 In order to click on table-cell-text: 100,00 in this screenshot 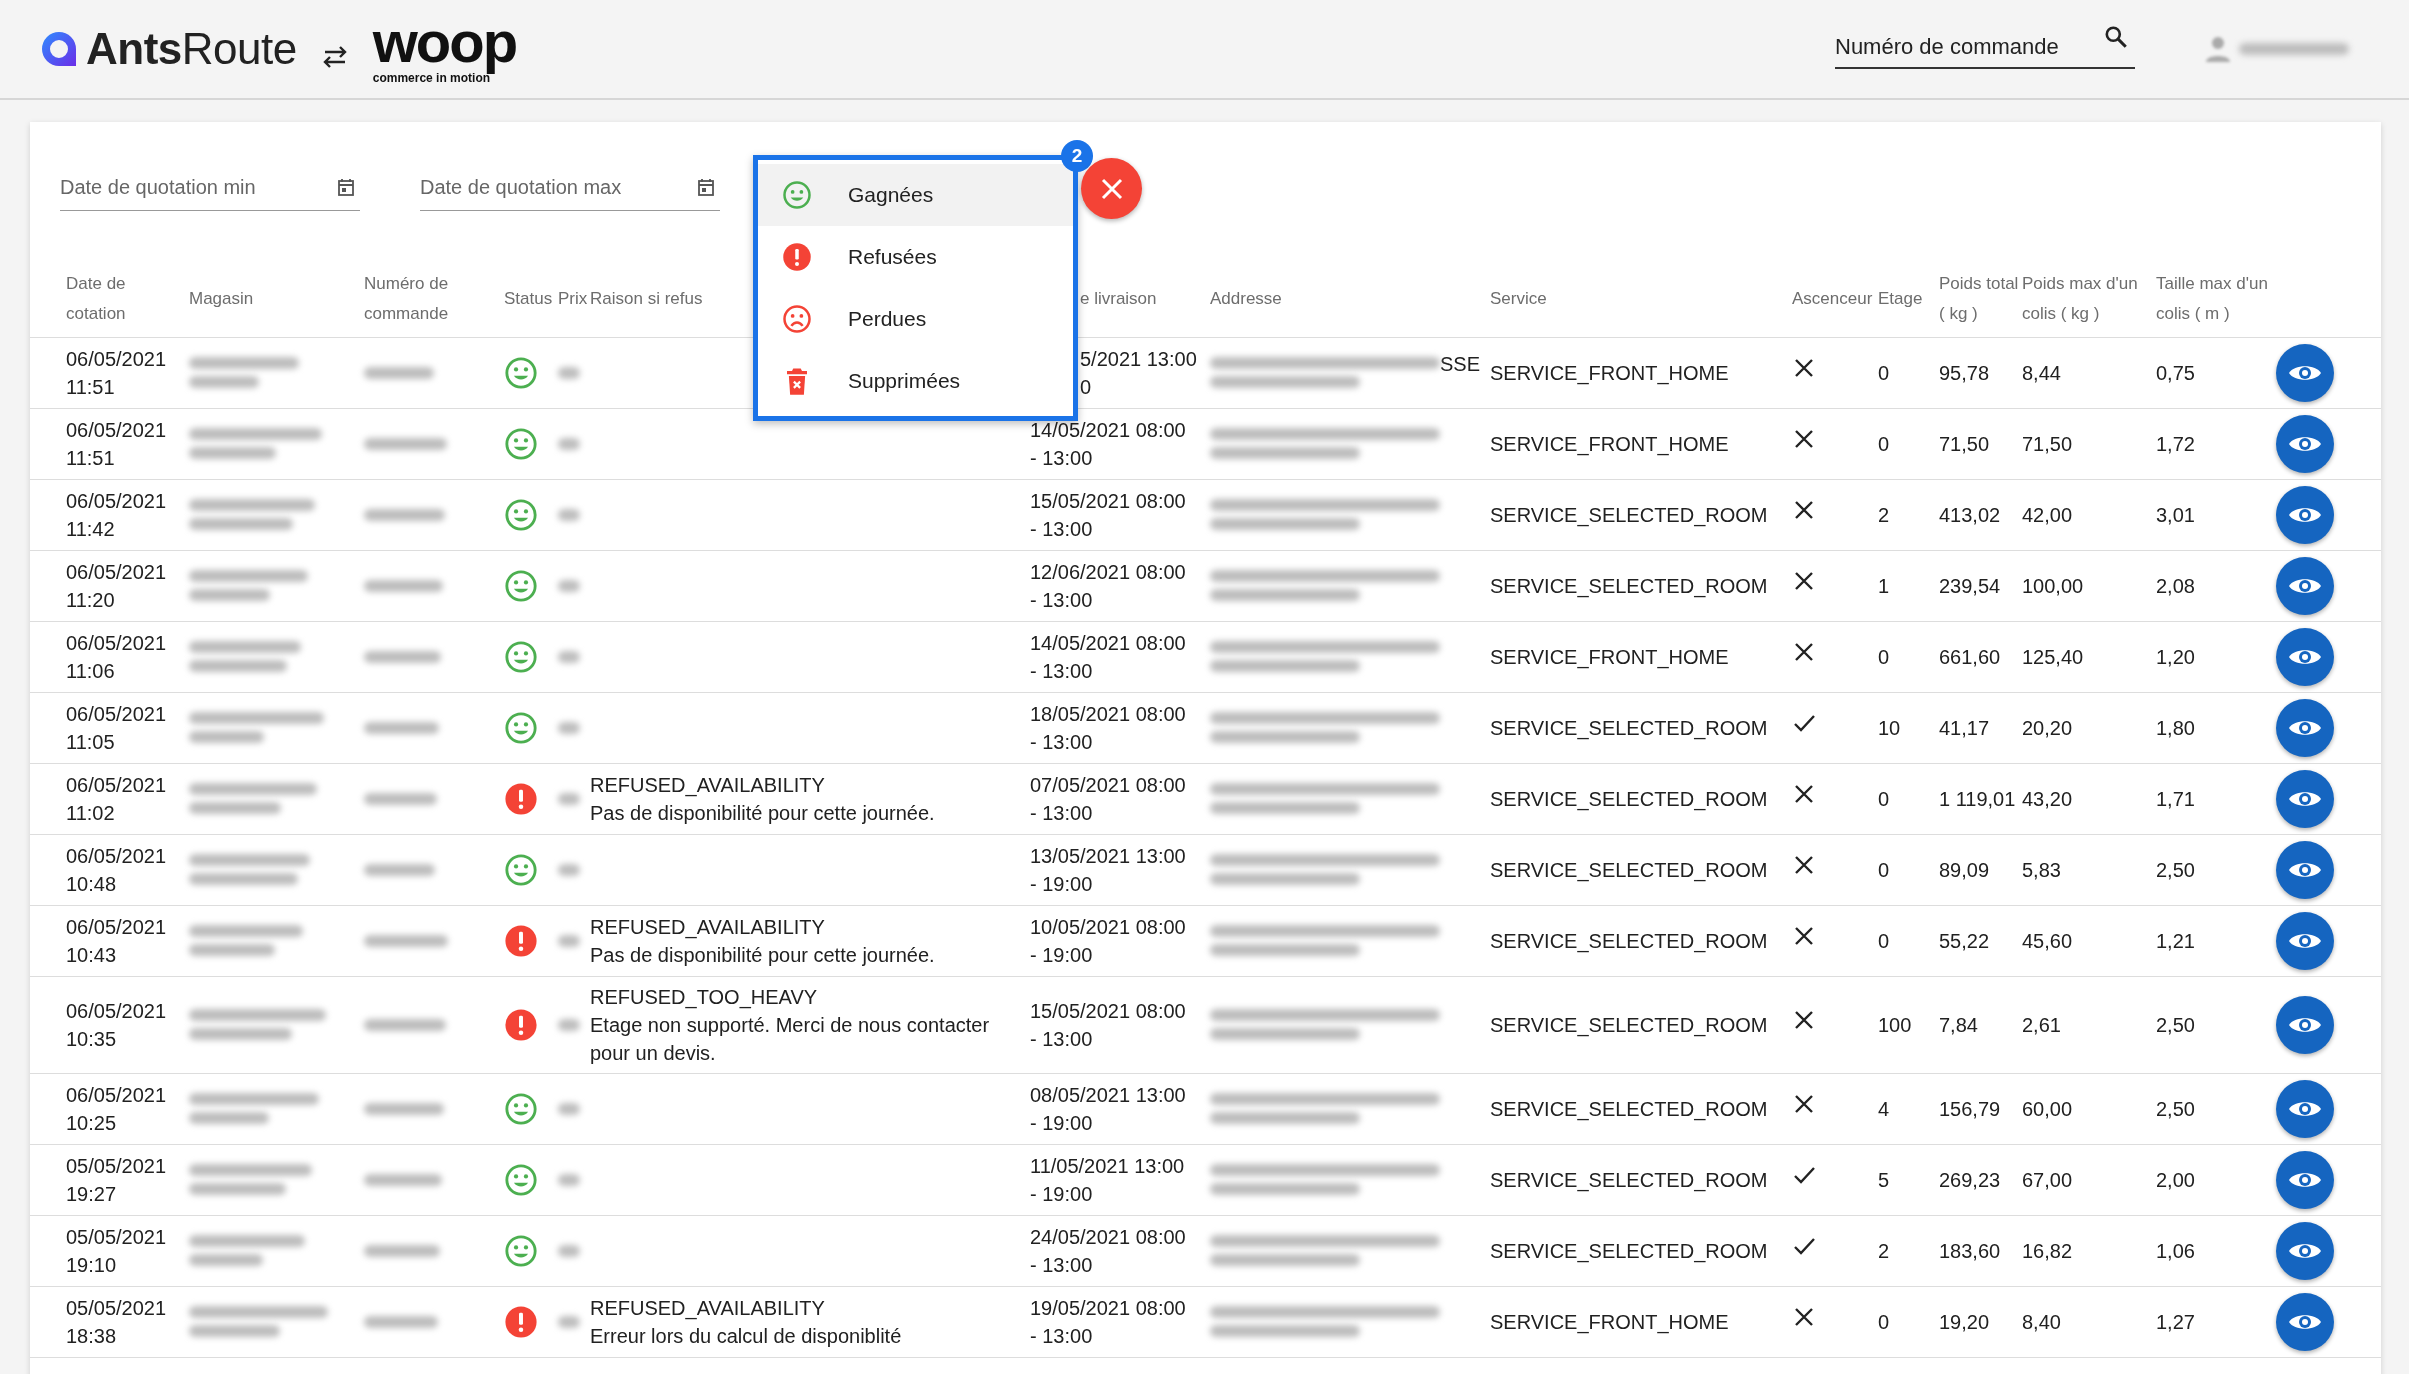, I will do `click(2053, 586)`.